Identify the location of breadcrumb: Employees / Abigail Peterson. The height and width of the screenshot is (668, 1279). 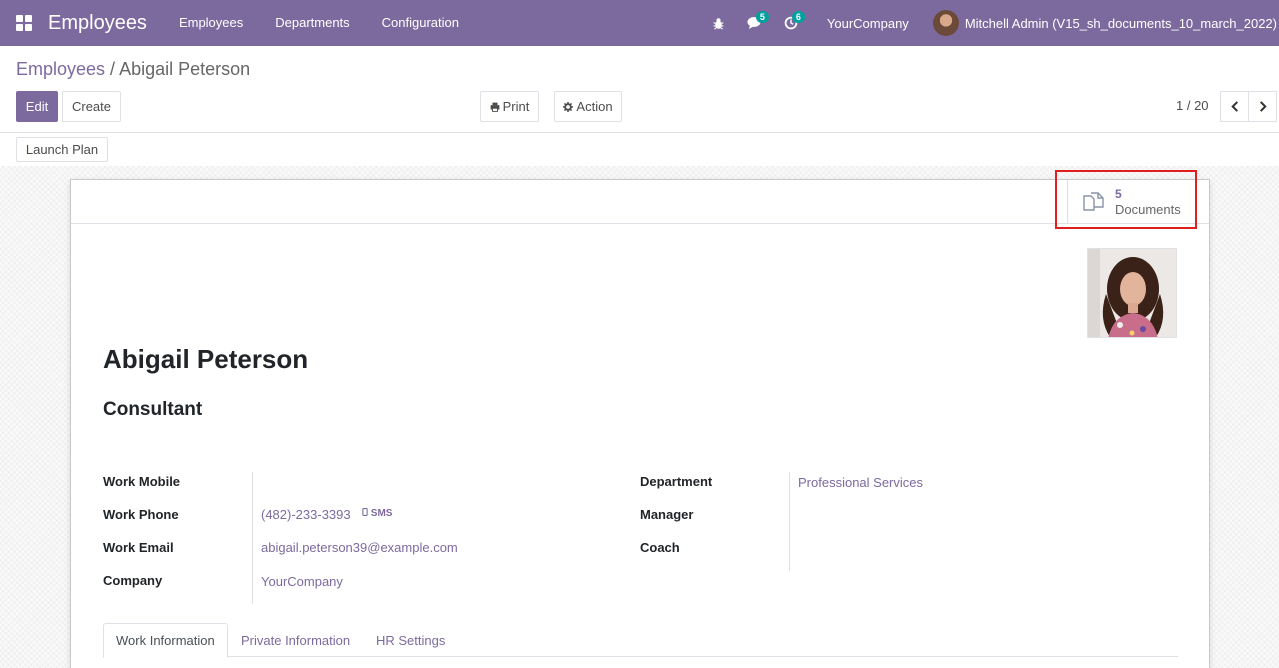
(133, 69).